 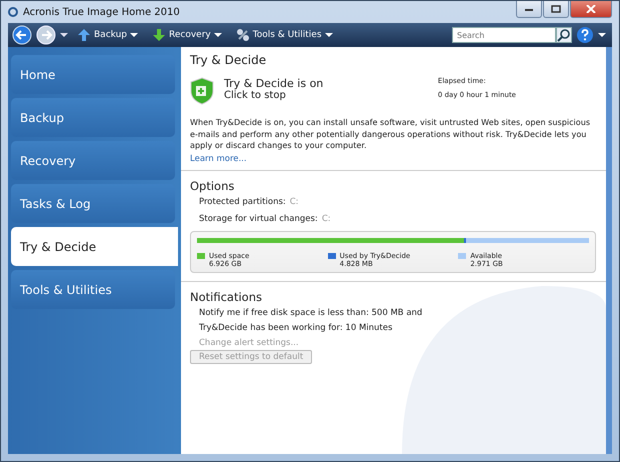 What do you see at coordinates (585, 35) in the screenshot?
I see `help-icon` at bounding box center [585, 35].